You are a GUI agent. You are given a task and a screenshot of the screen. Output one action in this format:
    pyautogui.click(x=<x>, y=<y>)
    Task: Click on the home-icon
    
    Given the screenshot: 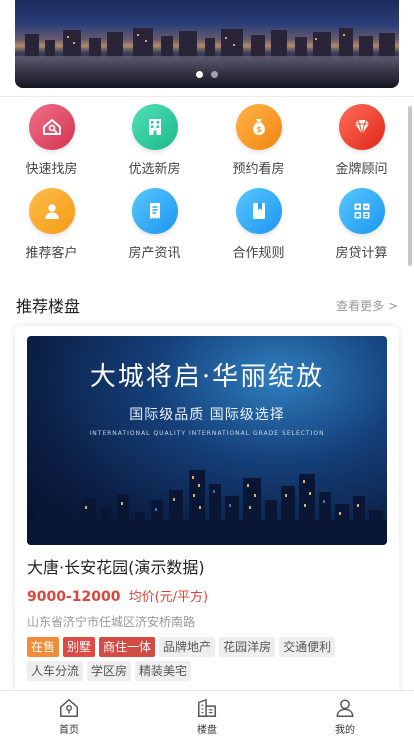 What is the action you would take?
    pyautogui.click(x=69, y=708)
    